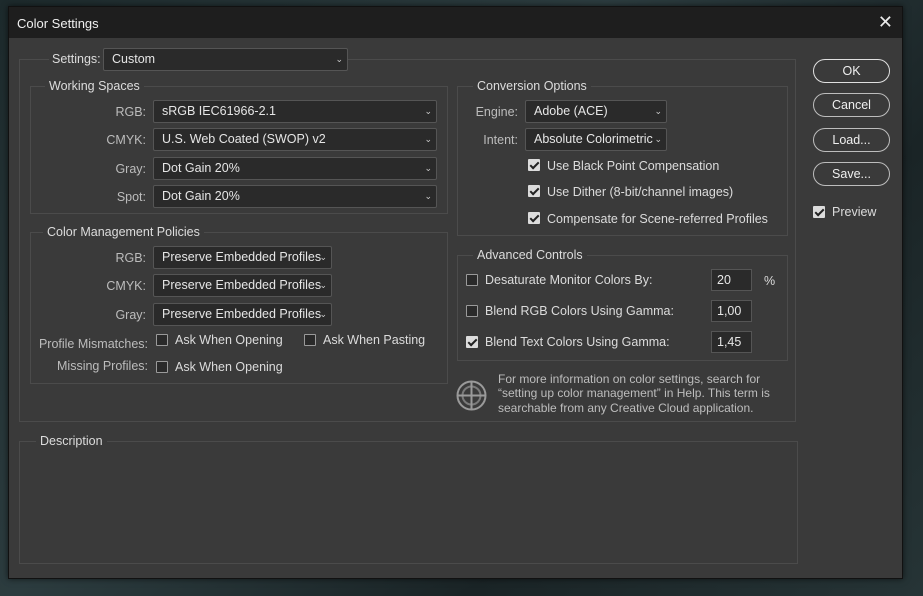  I want to click on settings-value: Custom, so click(134, 59).